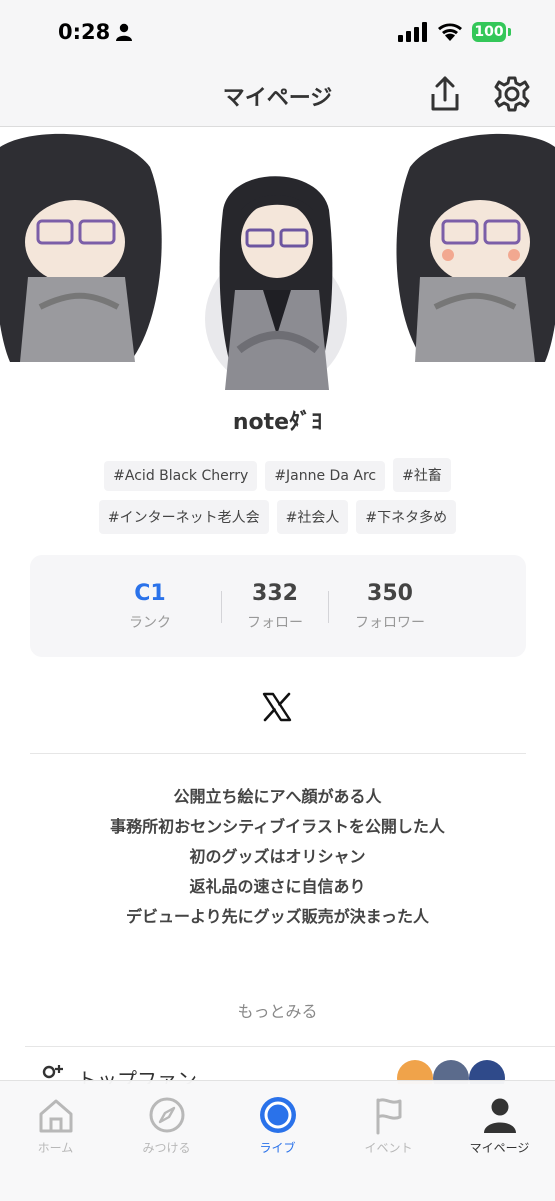 The height and width of the screenshot is (1201, 555). I want to click on page-title: マイページ, so click(277, 98).